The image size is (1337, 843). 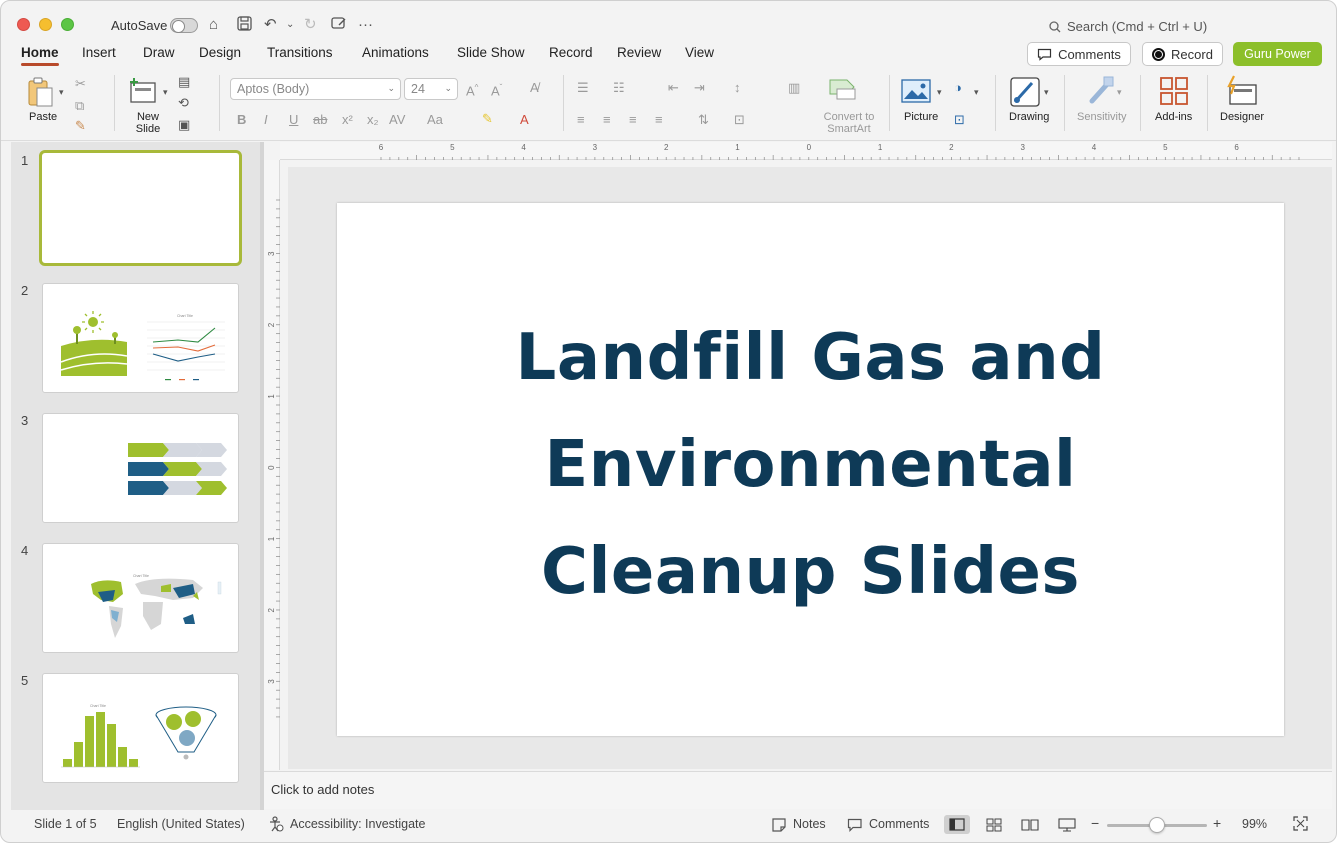 I want to click on notes-toggle-button: Notes, so click(x=809, y=824).